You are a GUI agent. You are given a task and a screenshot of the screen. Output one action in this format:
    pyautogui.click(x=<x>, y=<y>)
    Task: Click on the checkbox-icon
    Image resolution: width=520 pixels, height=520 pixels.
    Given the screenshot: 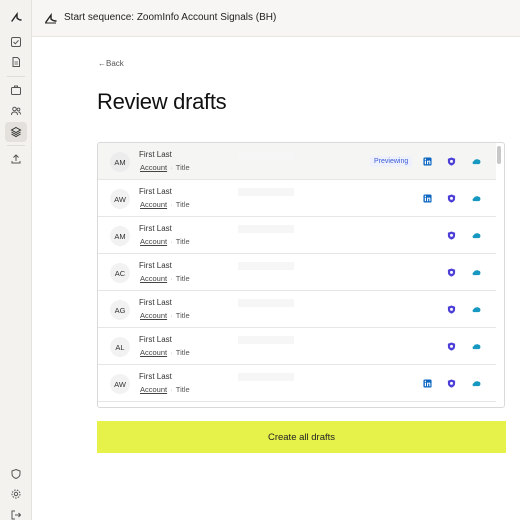 What is the action you would take?
    pyautogui.click(x=16, y=42)
    